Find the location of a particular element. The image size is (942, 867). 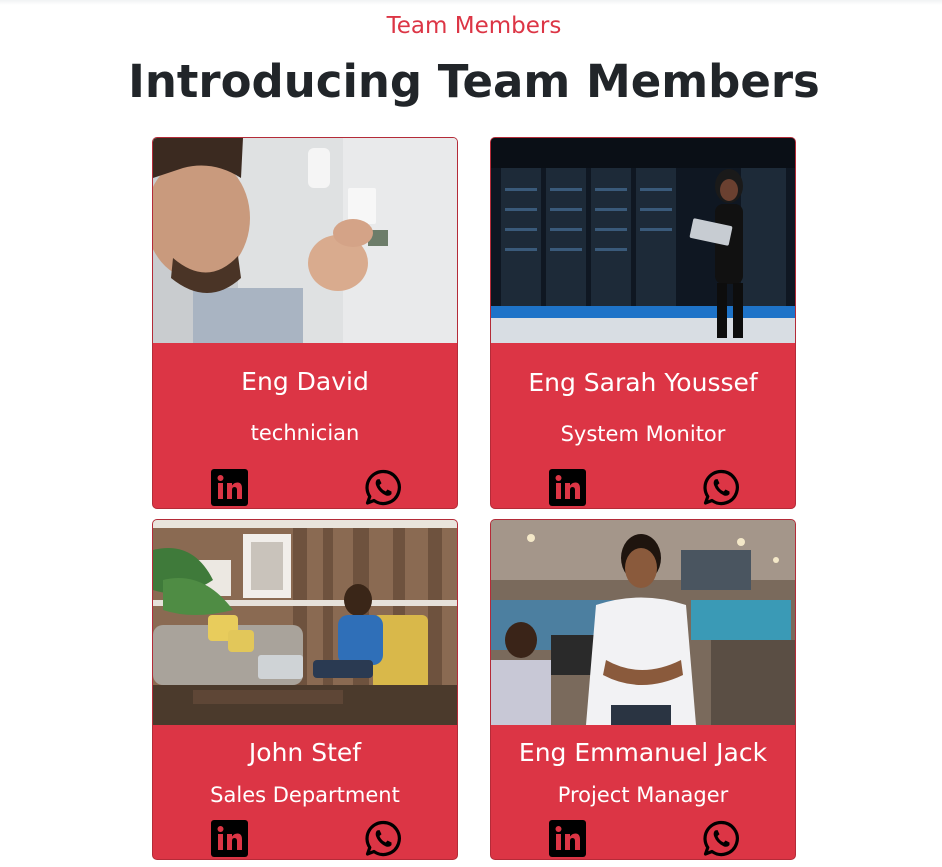

member-role: System Monitor is located at coordinates (643, 434).